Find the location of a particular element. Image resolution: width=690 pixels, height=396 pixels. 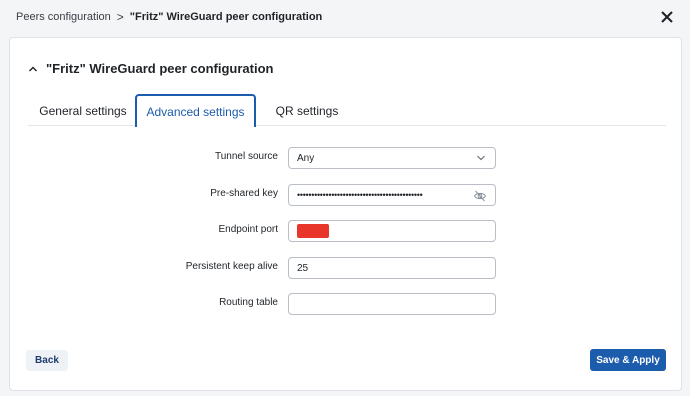

breadcrumb-current: "Fritz" WireGuard peer configuration is located at coordinates (226, 17).